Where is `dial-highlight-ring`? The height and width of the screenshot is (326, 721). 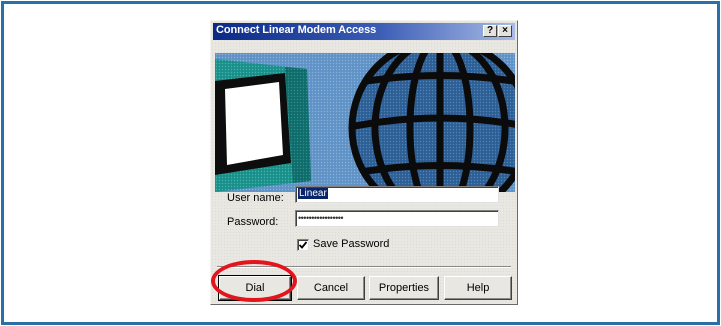
dial-highlight-ring is located at coordinates (254, 281).